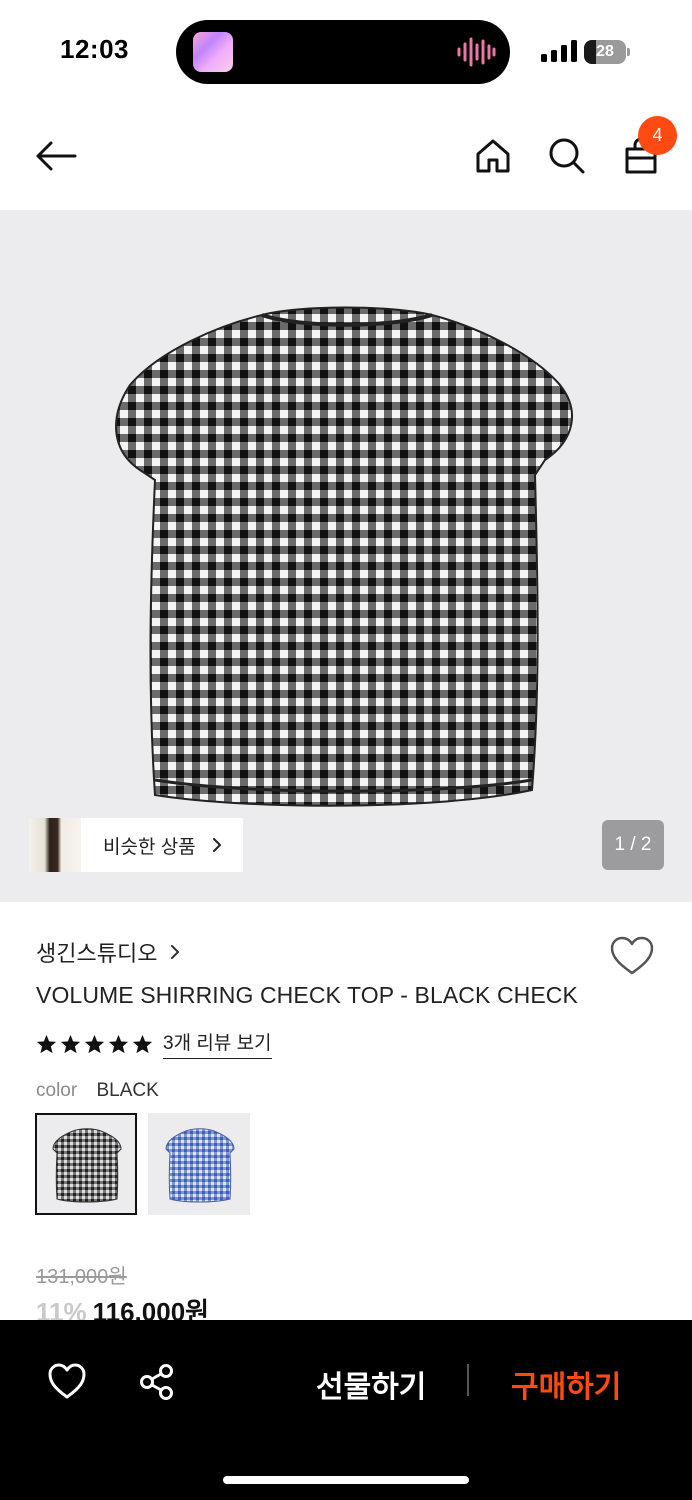 This screenshot has height=1500, width=692. What do you see at coordinates (566, 1384) in the screenshot?
I see `buy-button: 구매하기` at bounding box center [566, 1384].